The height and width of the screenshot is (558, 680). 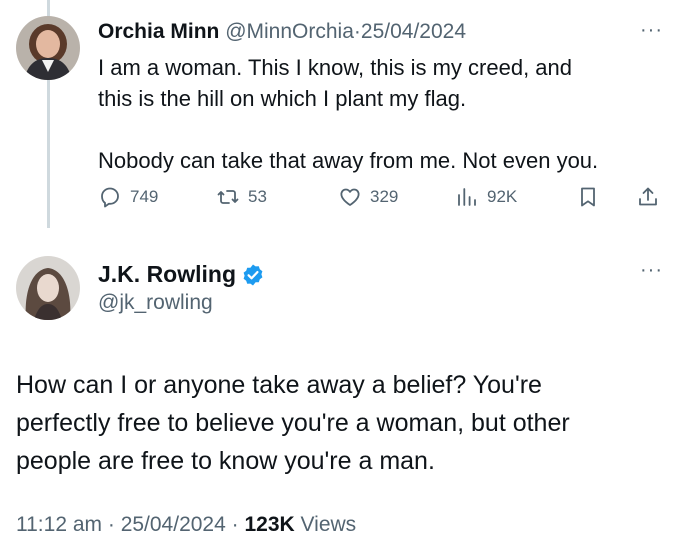 What do you see at coordinates (228, 197) in the screenshot?
I see `repost-icon` at bounding box center [228, 197].